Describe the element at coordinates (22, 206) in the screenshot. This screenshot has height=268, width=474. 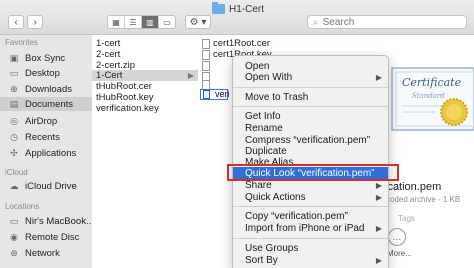
I see `sidebar-header-locations: Locations` at that location.